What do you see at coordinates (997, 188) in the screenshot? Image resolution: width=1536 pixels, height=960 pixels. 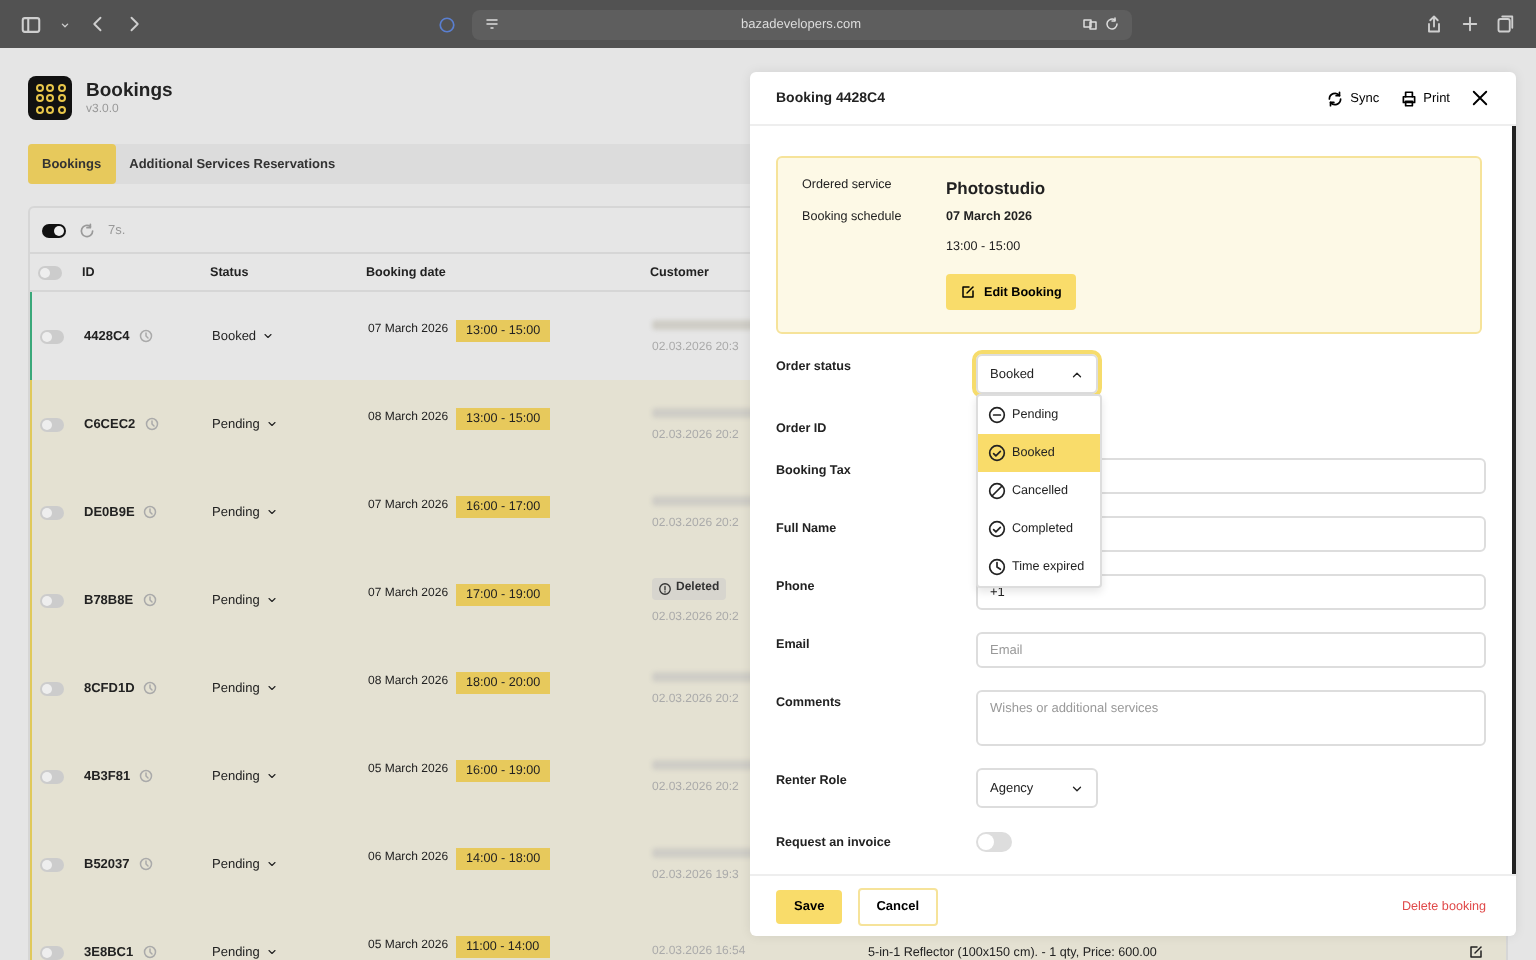 I see `service-name: Photostudio` at bounding box center [997, 188].